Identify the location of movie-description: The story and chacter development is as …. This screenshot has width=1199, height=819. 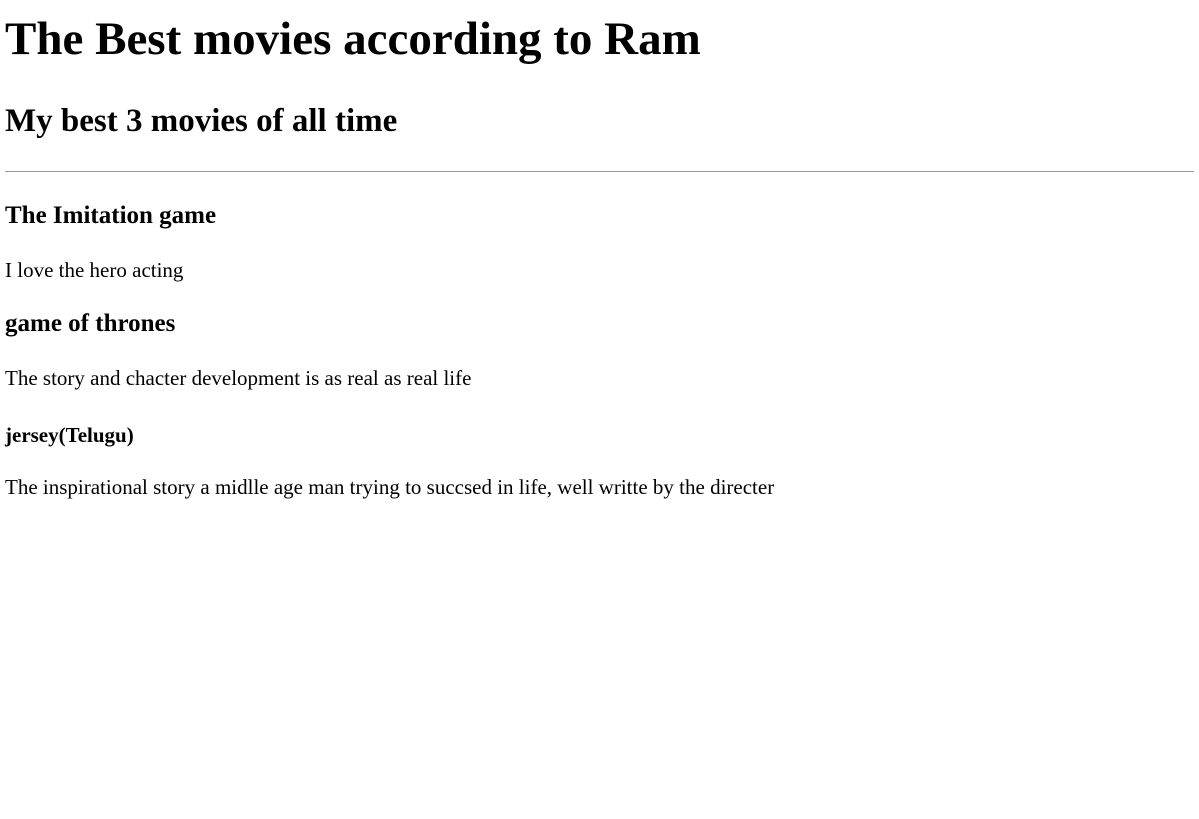
(238, 378).